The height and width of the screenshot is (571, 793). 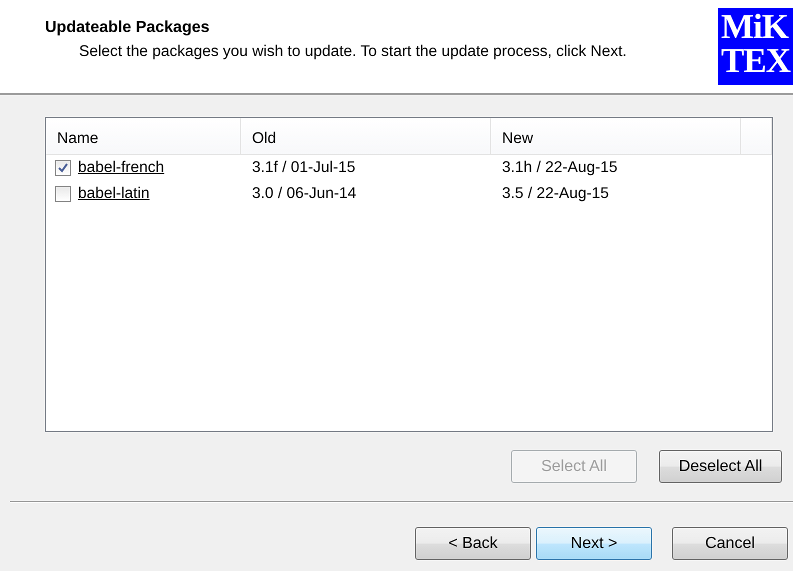 What do you see at coordinates (304, 193) in the screenshot?
I see `table-cell: 3.0 / 06-Jun-14` at bounding box center [304, 193].